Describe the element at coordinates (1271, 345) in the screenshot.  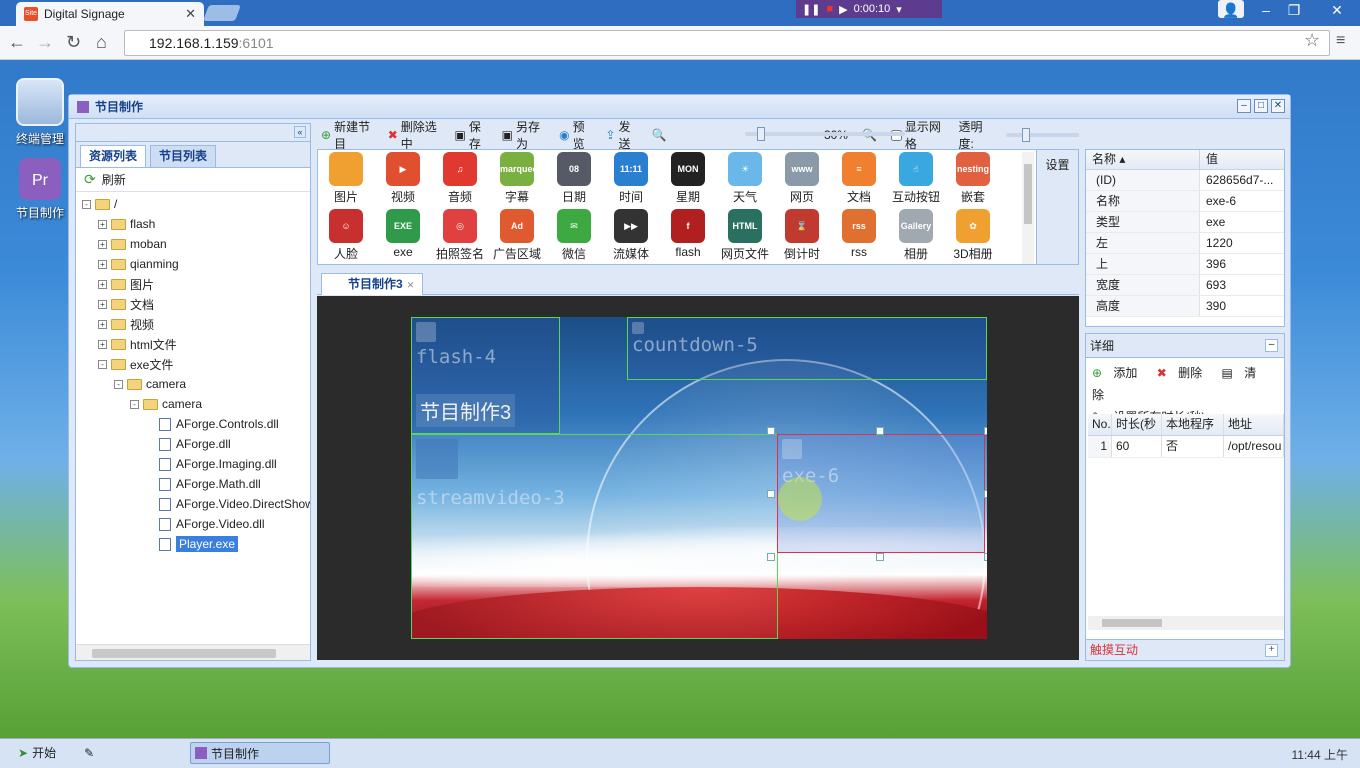
I see `collapse-icon: –` at that location.